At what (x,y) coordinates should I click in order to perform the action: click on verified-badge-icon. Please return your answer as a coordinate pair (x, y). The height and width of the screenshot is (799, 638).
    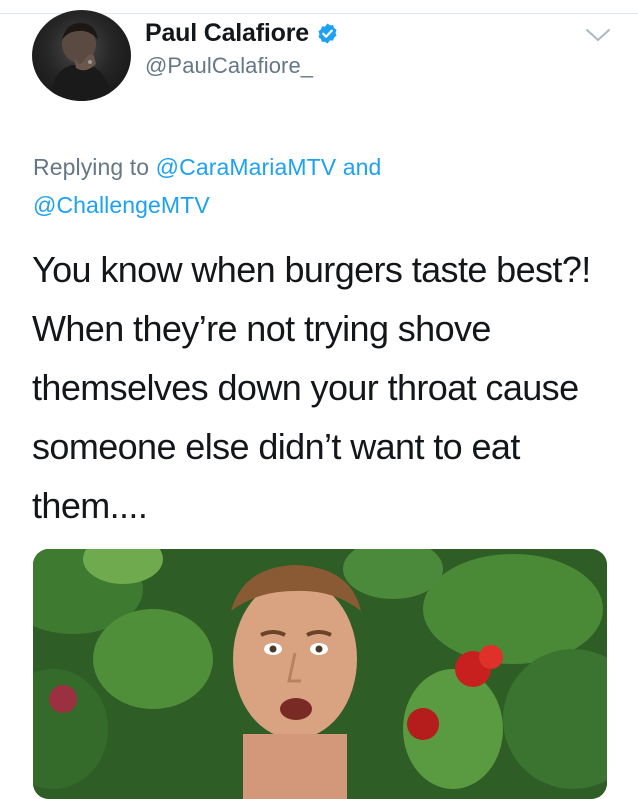
    Looking at the image, I should click on (327, 33).